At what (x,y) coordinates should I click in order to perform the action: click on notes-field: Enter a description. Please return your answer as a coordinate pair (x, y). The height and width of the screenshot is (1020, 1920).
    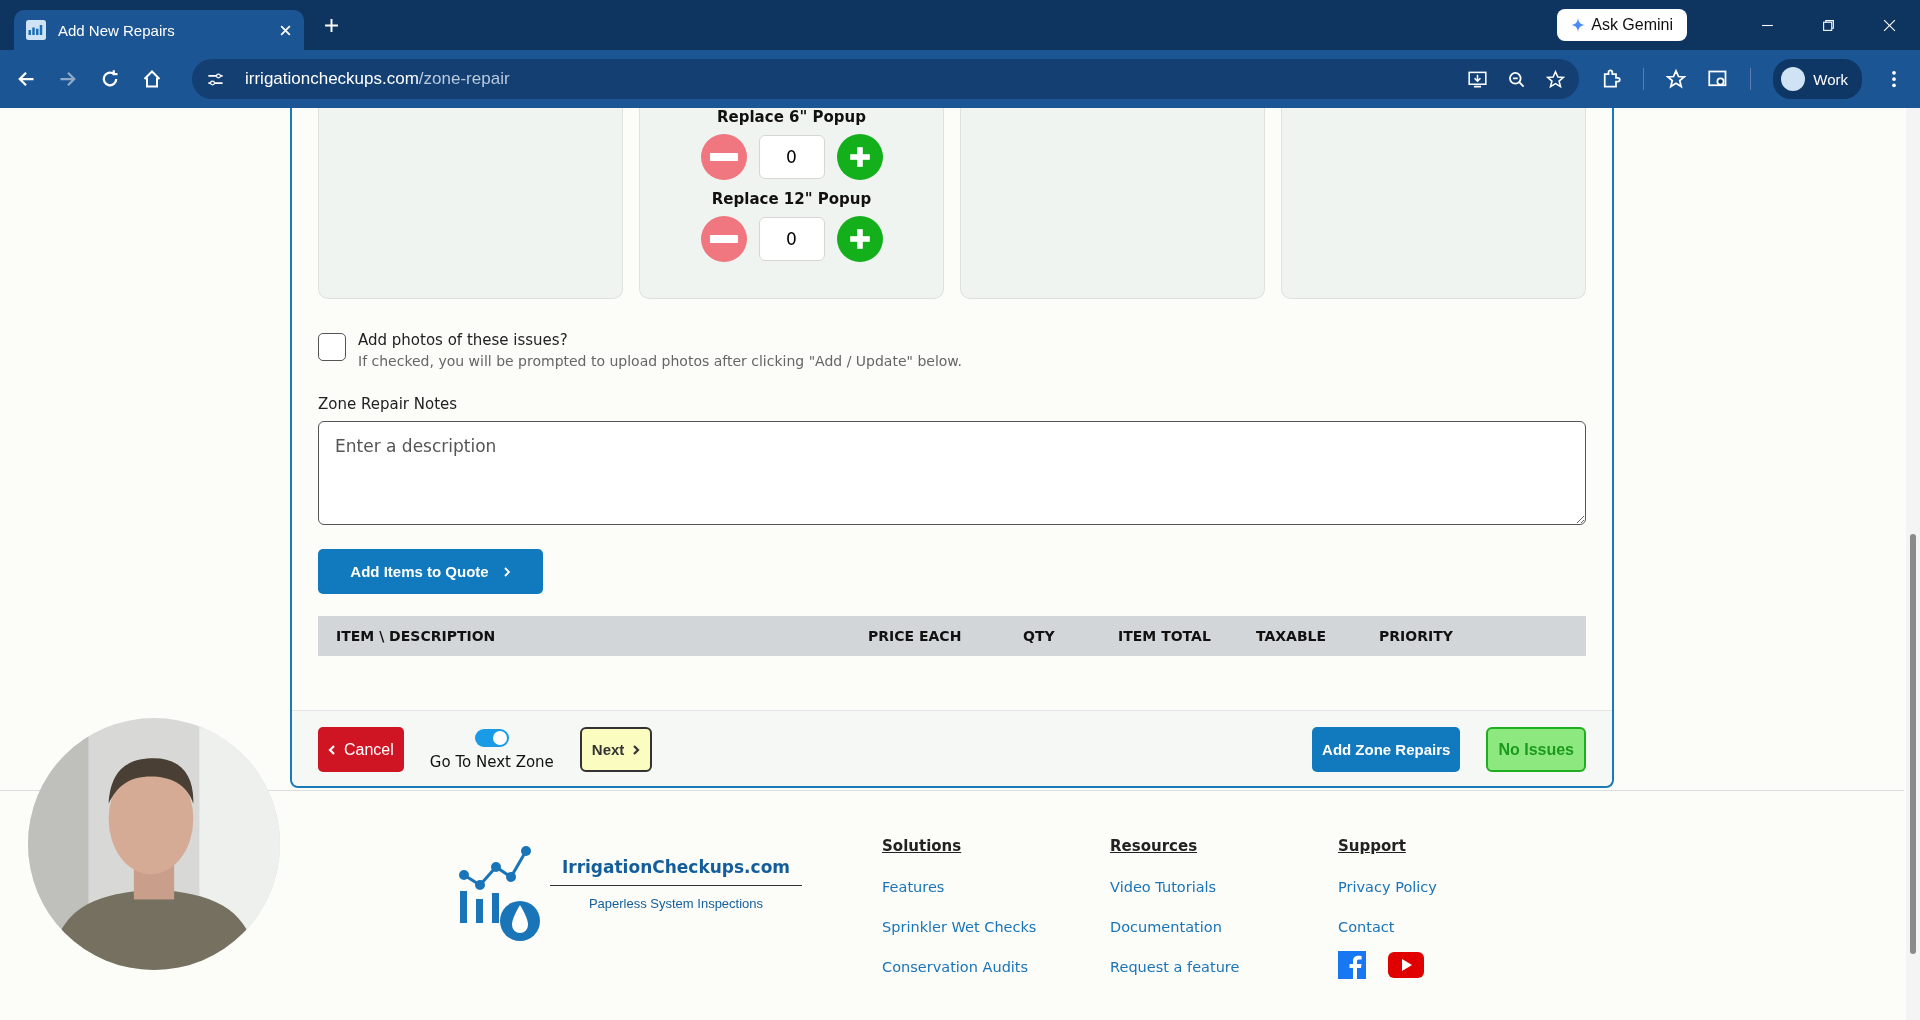
    Looking at the image, I should click on (952, 473).